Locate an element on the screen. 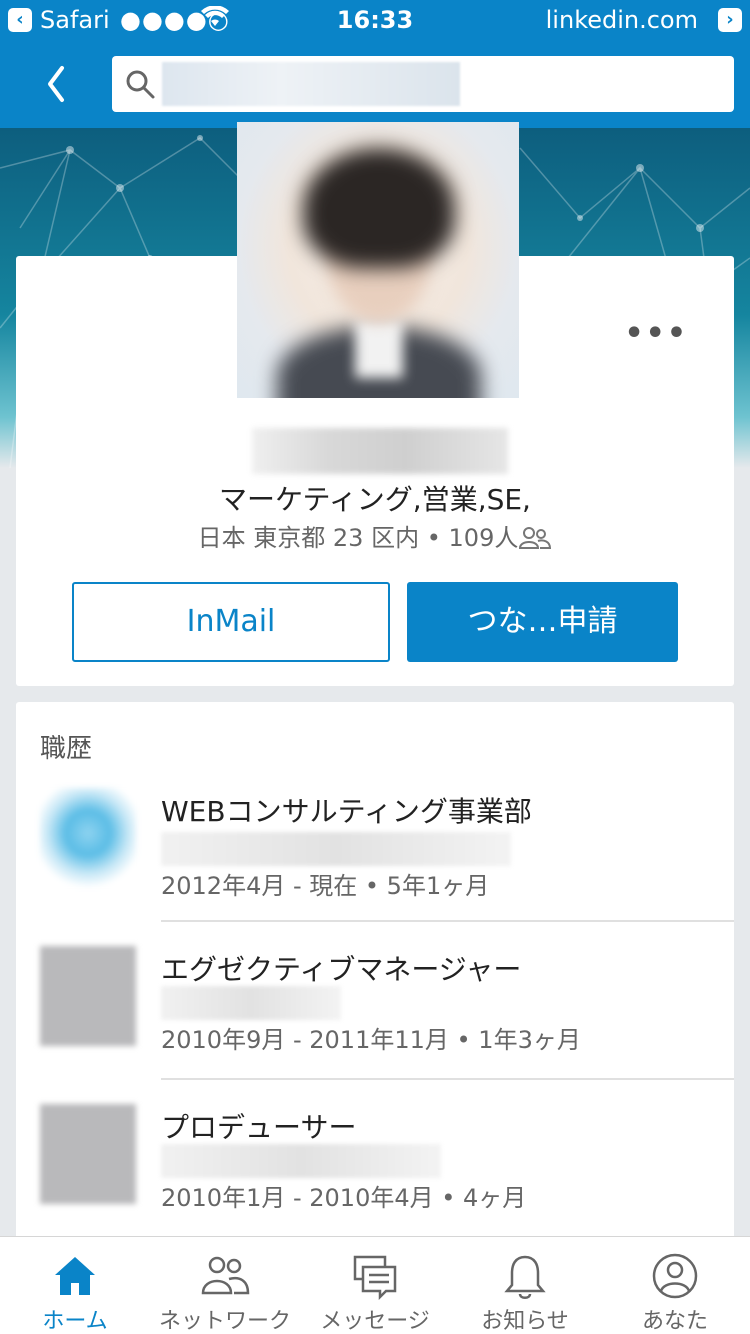 The height and width of the screenshot is (1334, 750). tab-home: ホーム is located at coordinates (75, 1285).